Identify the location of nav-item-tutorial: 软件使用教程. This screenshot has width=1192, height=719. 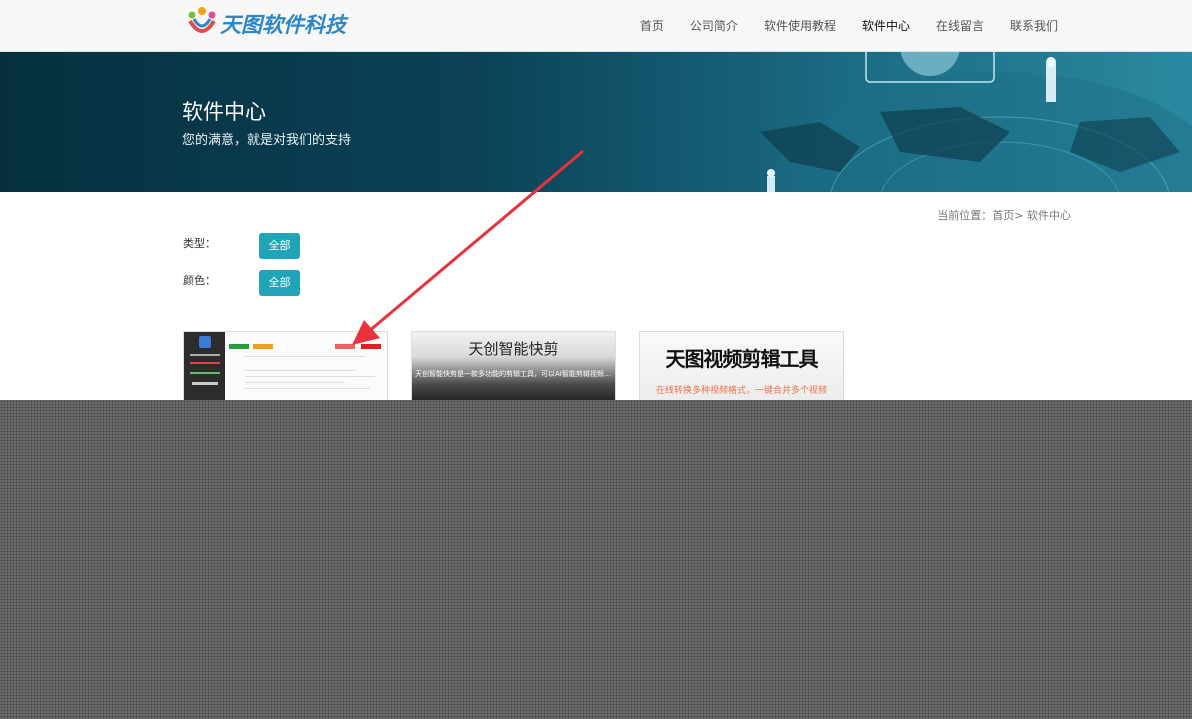
(800, 25).